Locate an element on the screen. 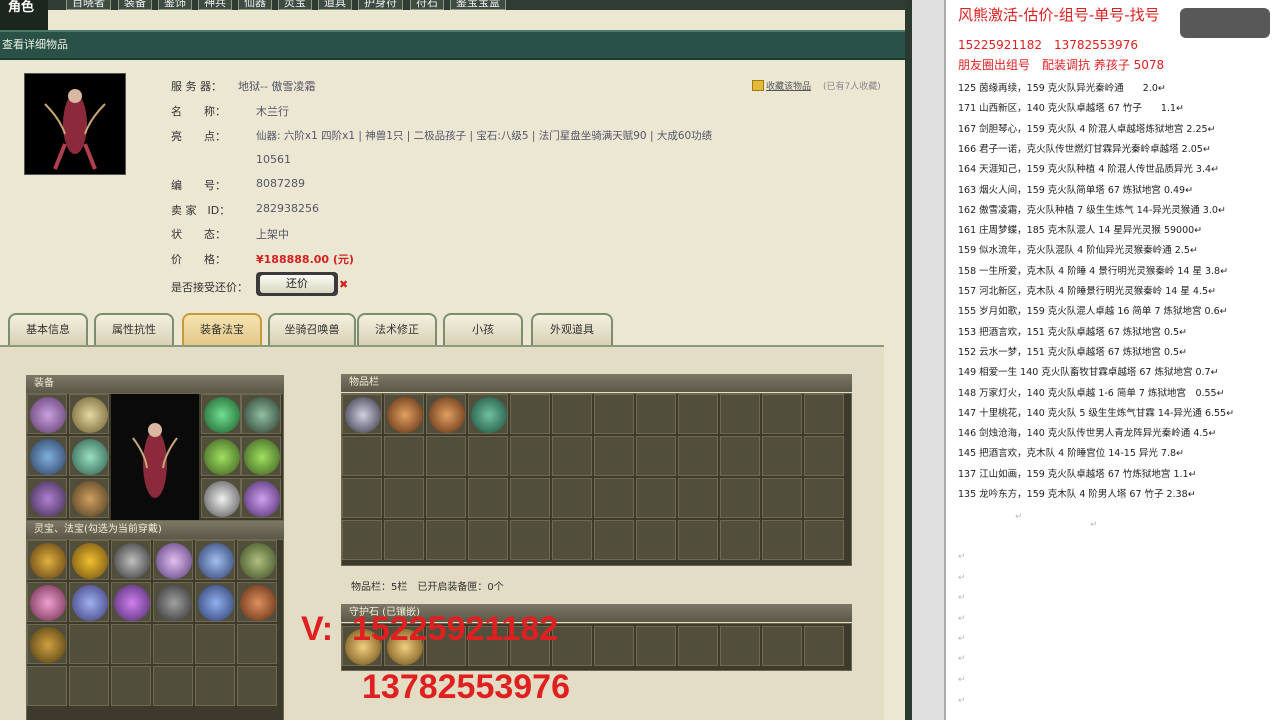 The image size is (1280, 720). top-nav-tab: 符石 is located at coordinates (427, 5).